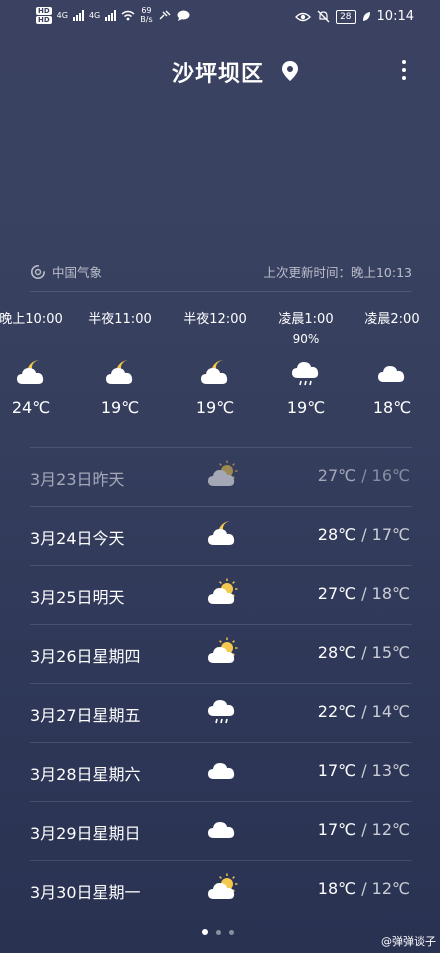  I want to click on daily-row: 3月25日明天 27℃ / 18℃, so click(221, 595).